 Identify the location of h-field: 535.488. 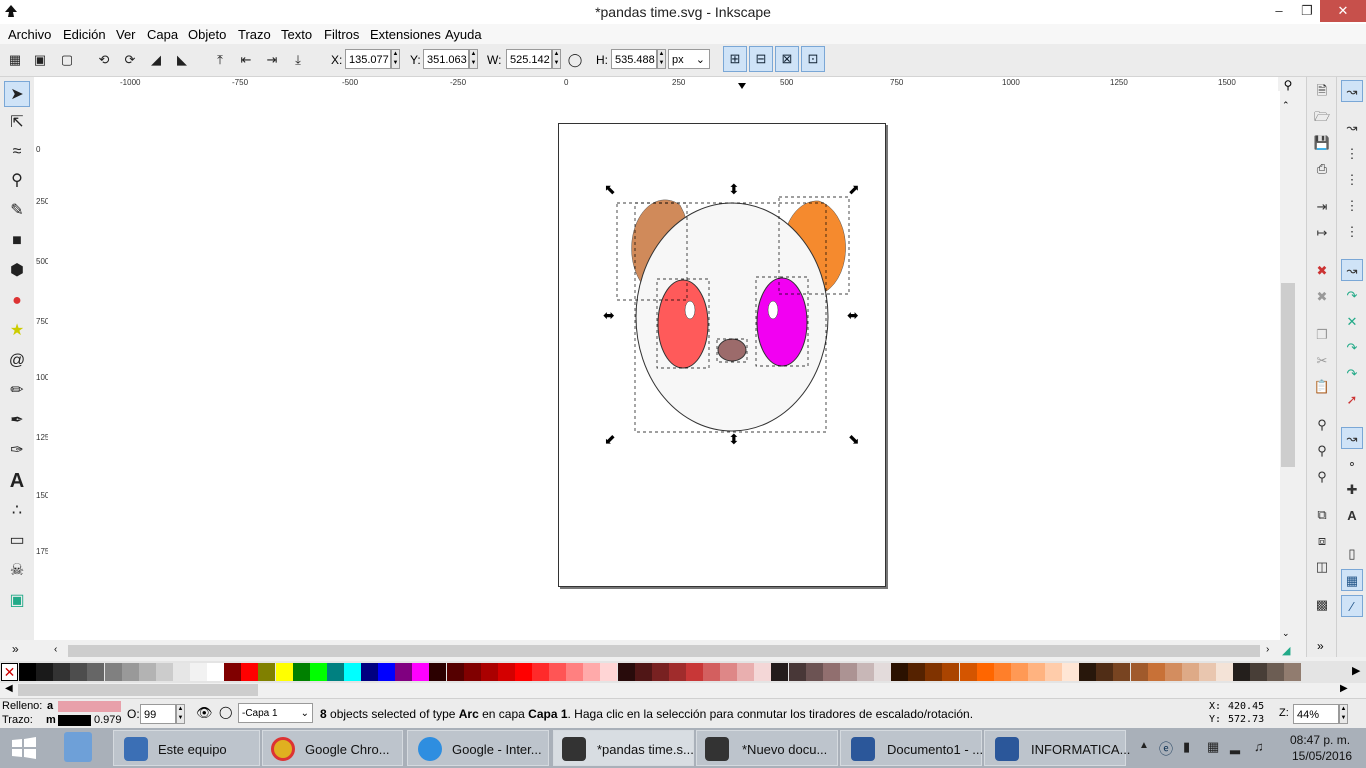
(634, 59).